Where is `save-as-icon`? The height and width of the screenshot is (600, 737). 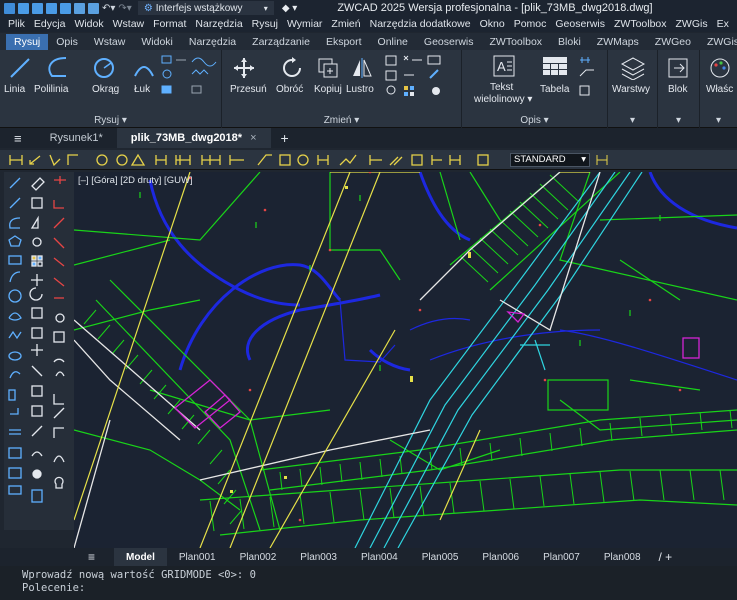 save-as-icon is located at coordinates (65, 8).